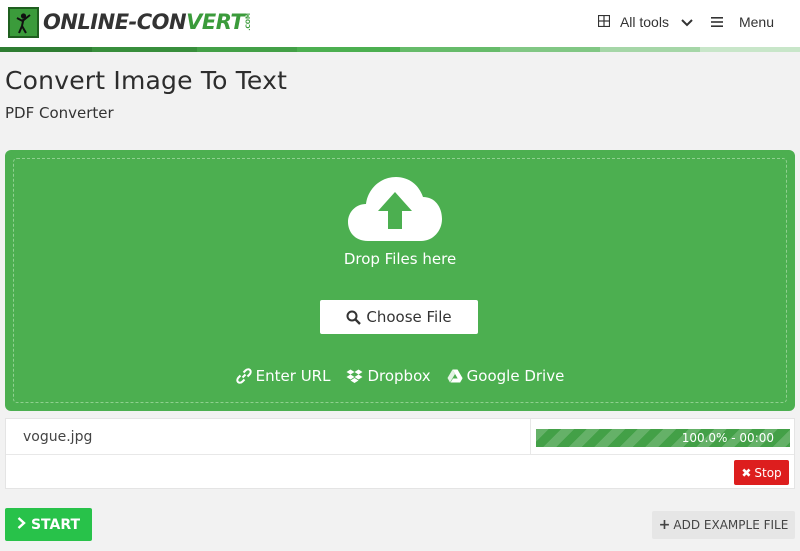  I want to click on plus-icon: +, so click(664, 525).